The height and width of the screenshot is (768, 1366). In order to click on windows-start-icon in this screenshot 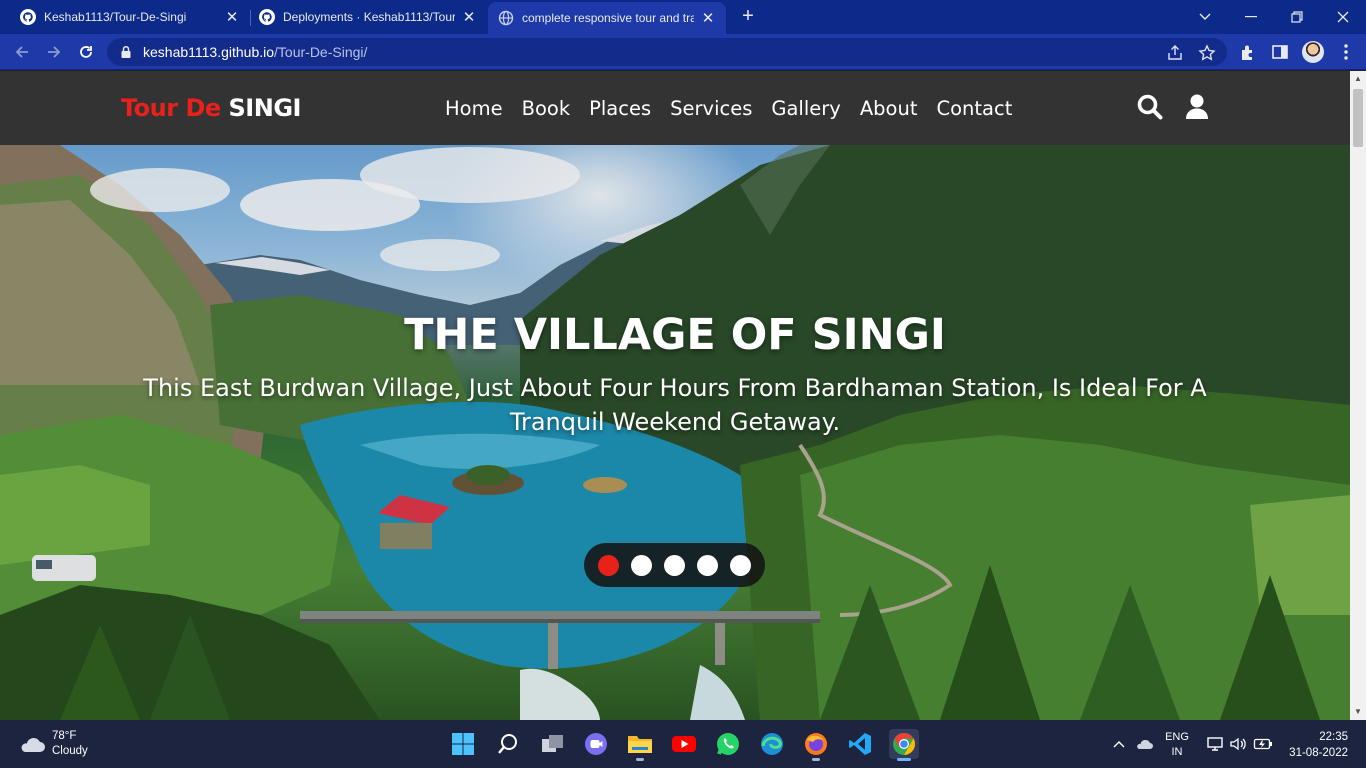, I will do `click(463, 744)`.